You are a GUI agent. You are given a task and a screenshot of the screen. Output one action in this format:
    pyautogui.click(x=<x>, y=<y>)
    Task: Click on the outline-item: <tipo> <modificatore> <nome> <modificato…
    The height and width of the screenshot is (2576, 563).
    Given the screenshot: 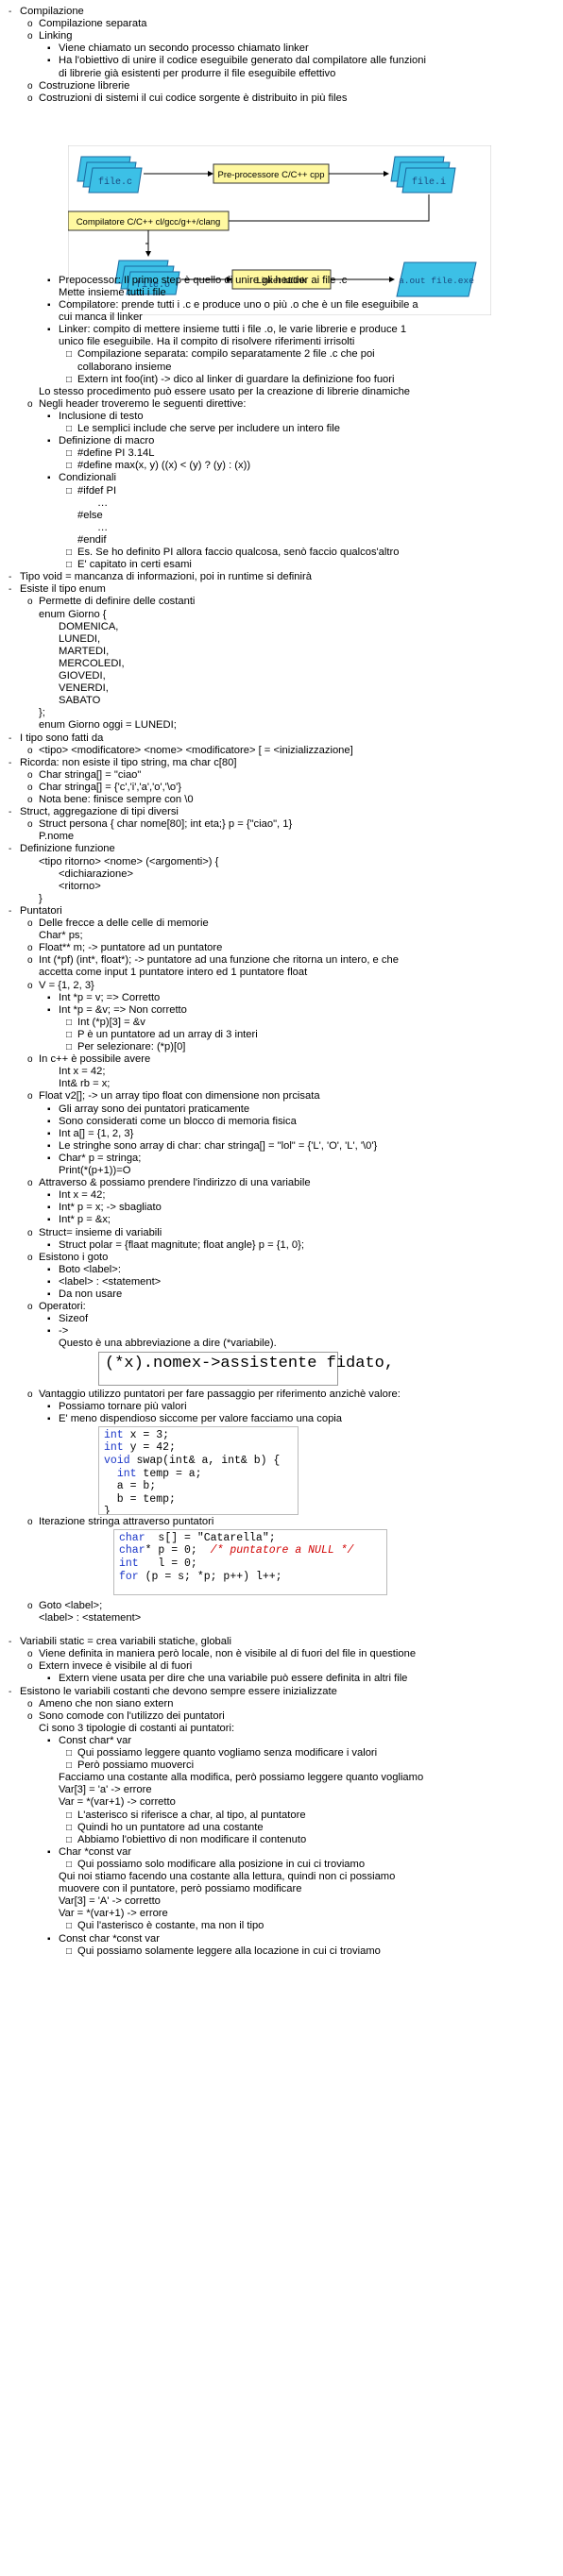 What is the action you would take?
    pyautogui.click(x=196, y=750)
    